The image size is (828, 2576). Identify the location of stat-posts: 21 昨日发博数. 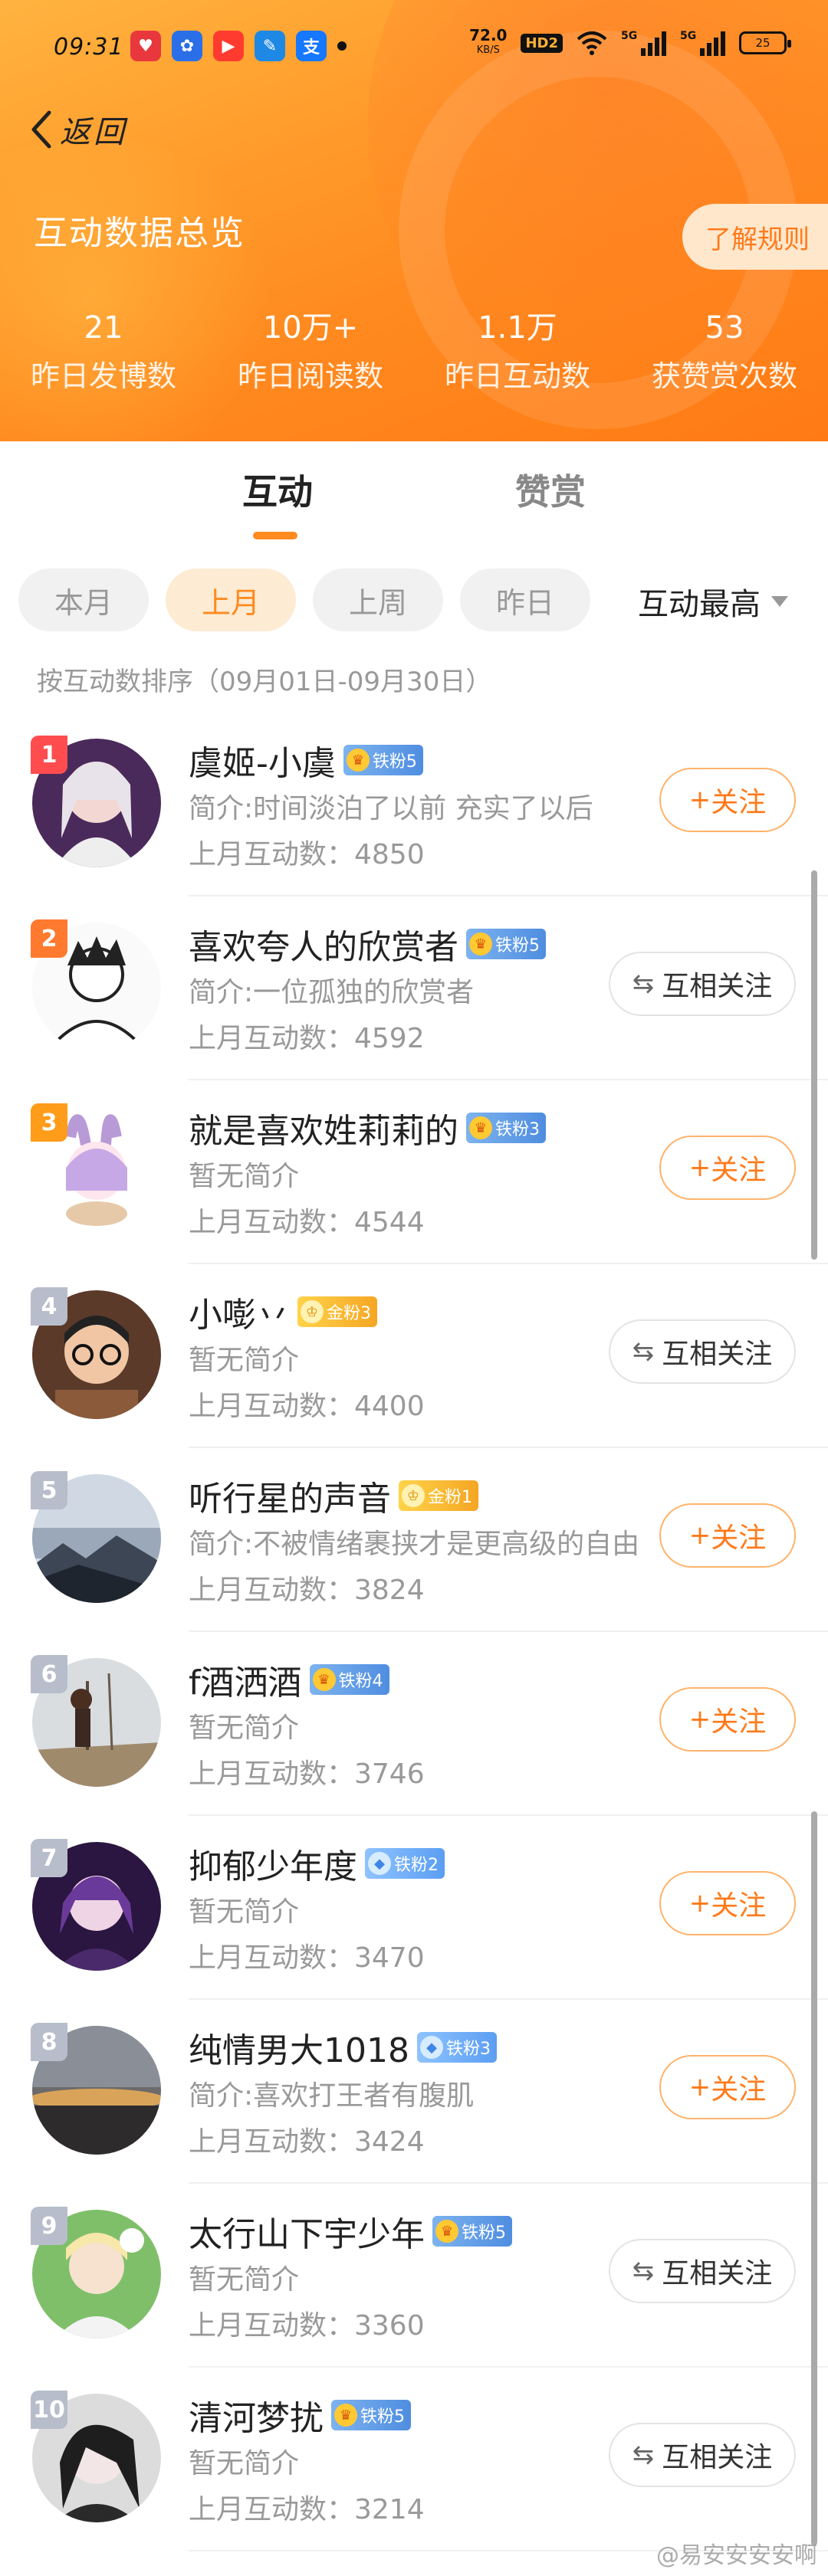
(103, 354).